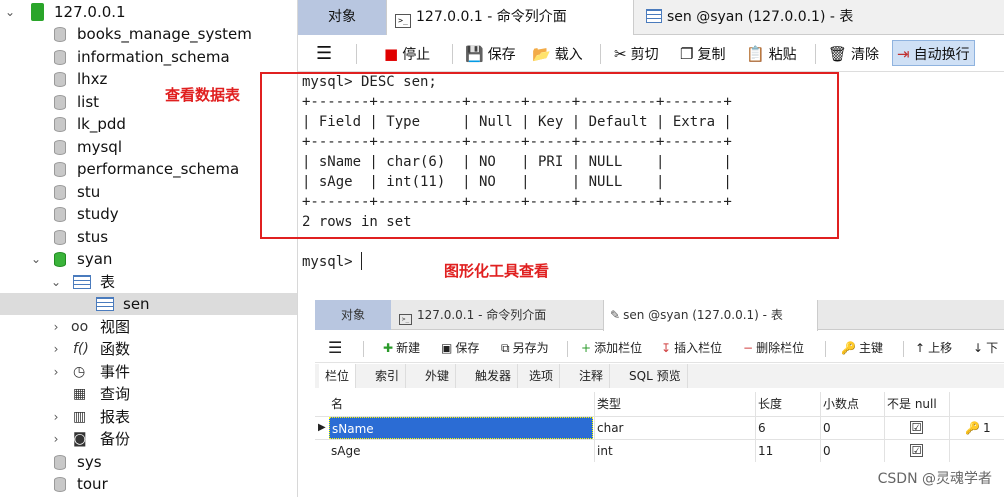  What do you see at coordinates (345, 451) in the screenshot?
I see `field-name-cell: sAge` at bounding box center [345, 451].